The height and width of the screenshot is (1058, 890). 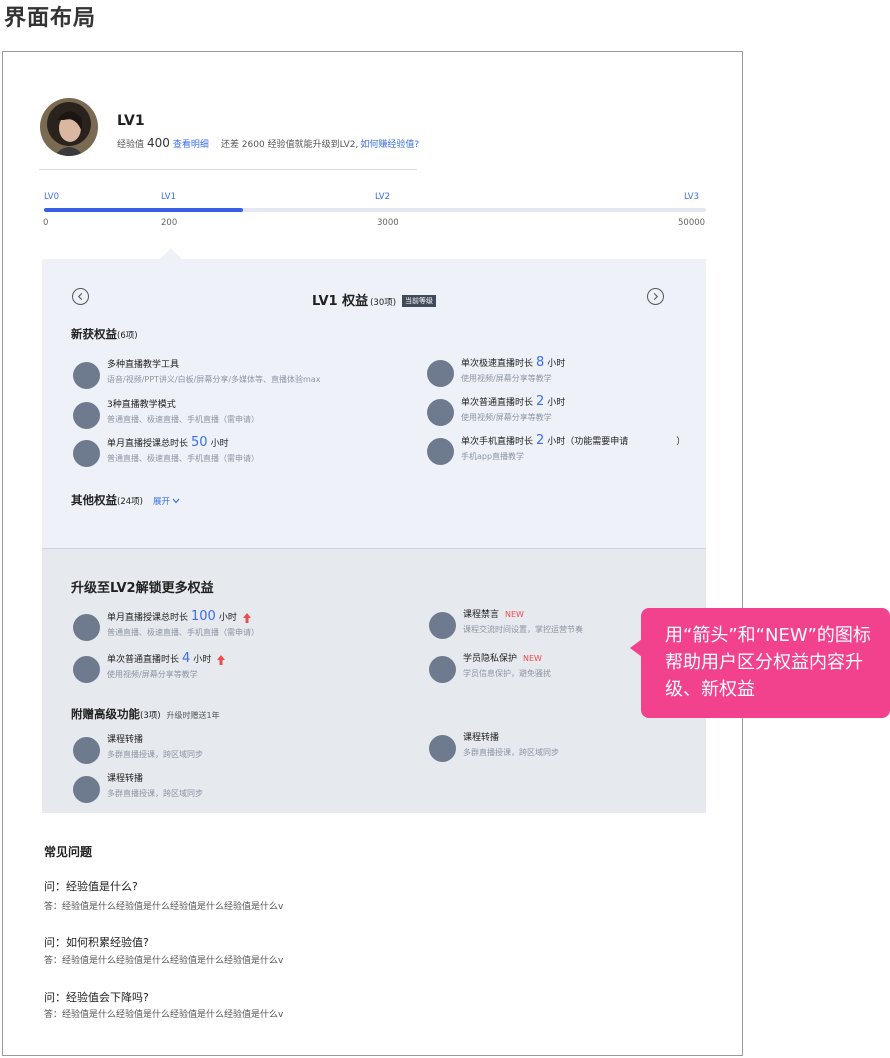 I want to click on gift-count: (3项), so click(x=150, y=716).